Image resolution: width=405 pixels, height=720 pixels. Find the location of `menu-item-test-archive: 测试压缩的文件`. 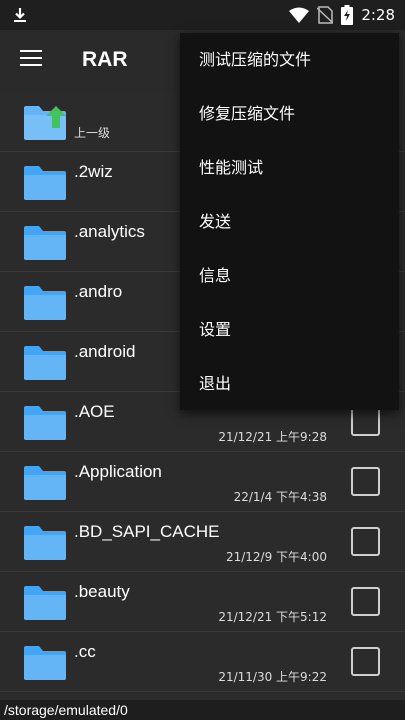

menu-item-test-archive: 测试压缩的文件 is located at coordinates (289, 60).